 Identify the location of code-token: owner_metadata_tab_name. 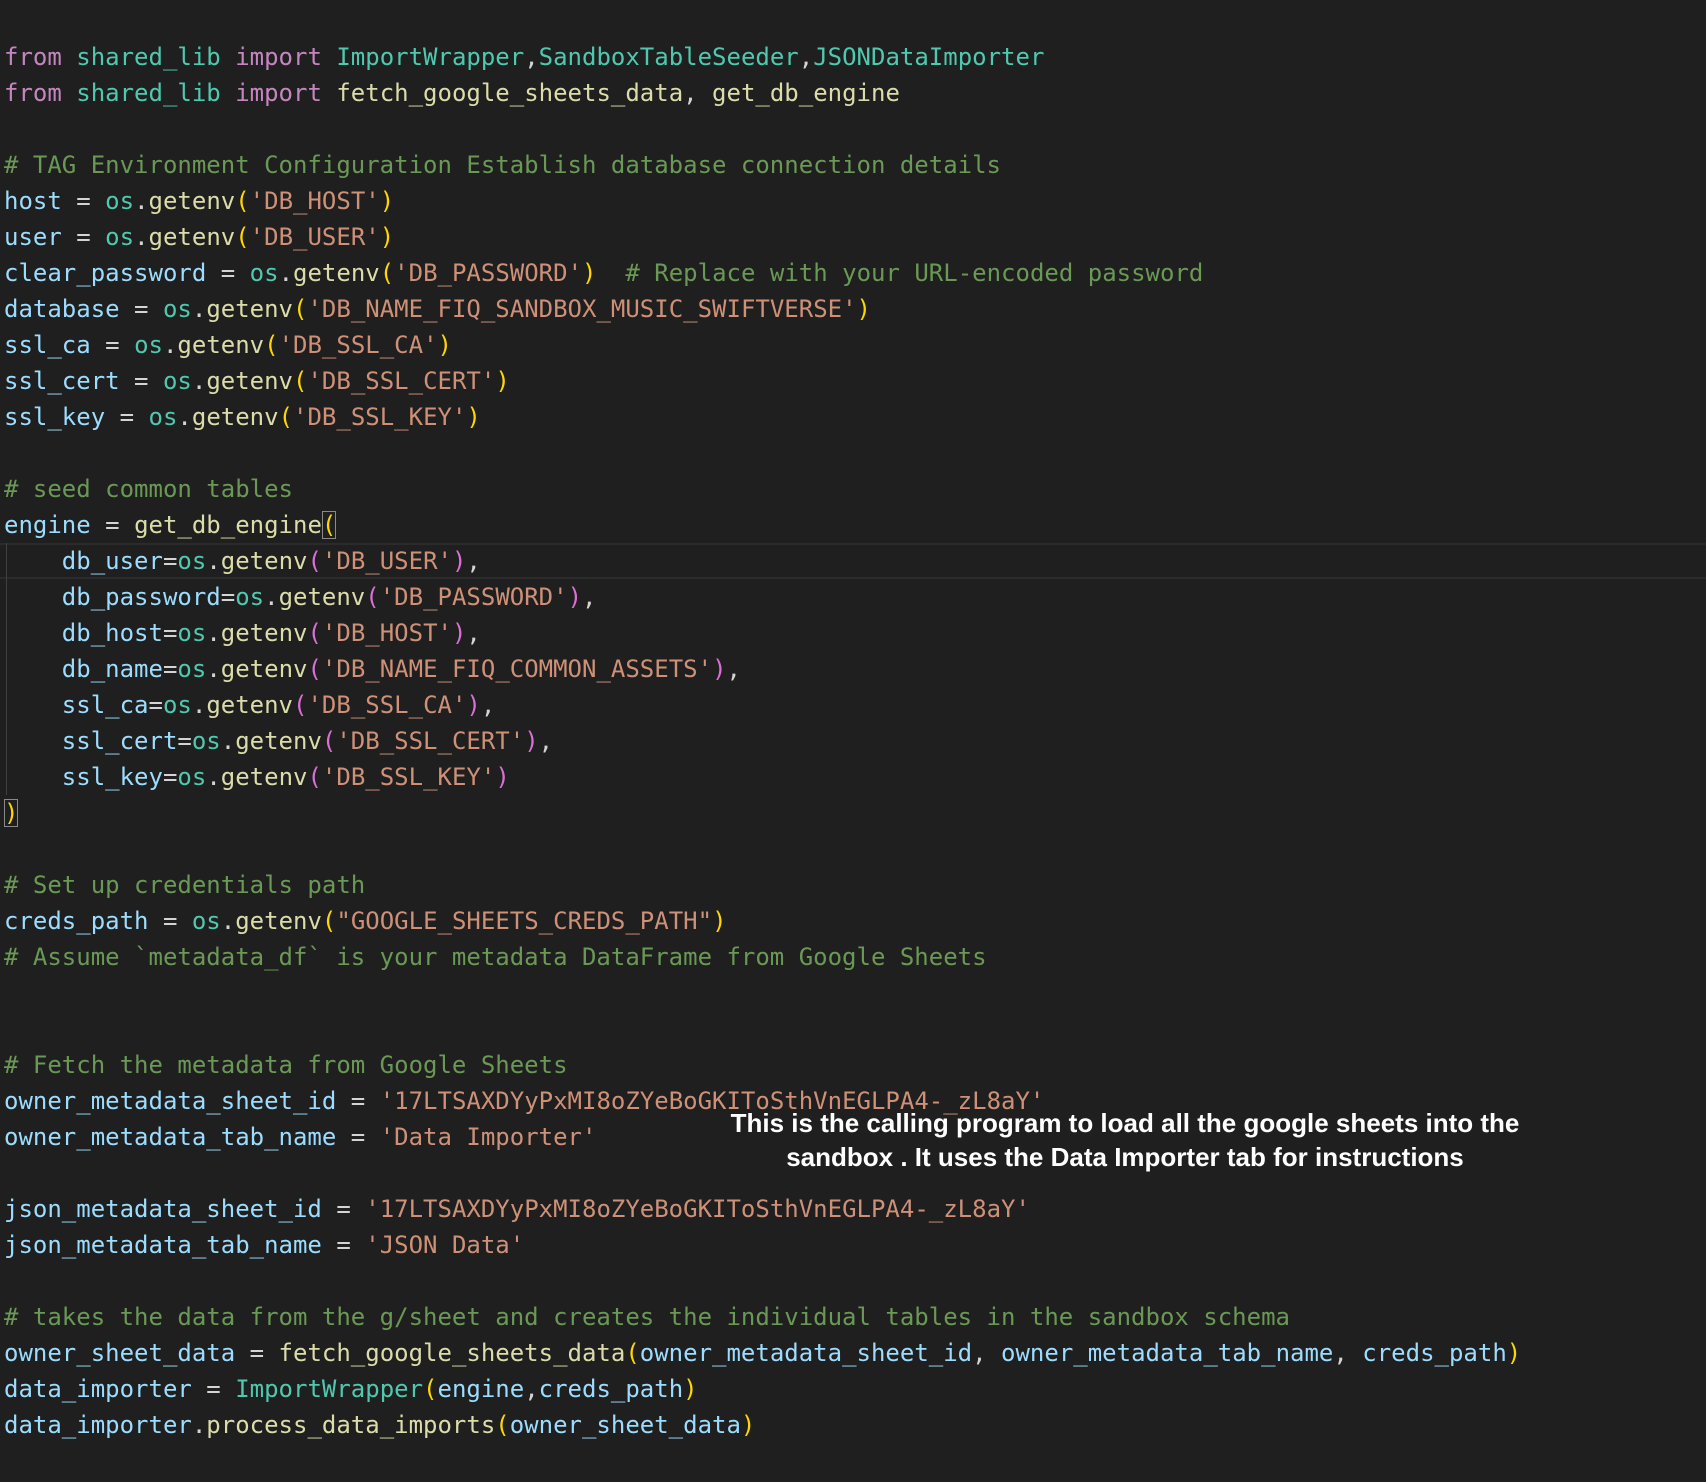
(1167, 1353).